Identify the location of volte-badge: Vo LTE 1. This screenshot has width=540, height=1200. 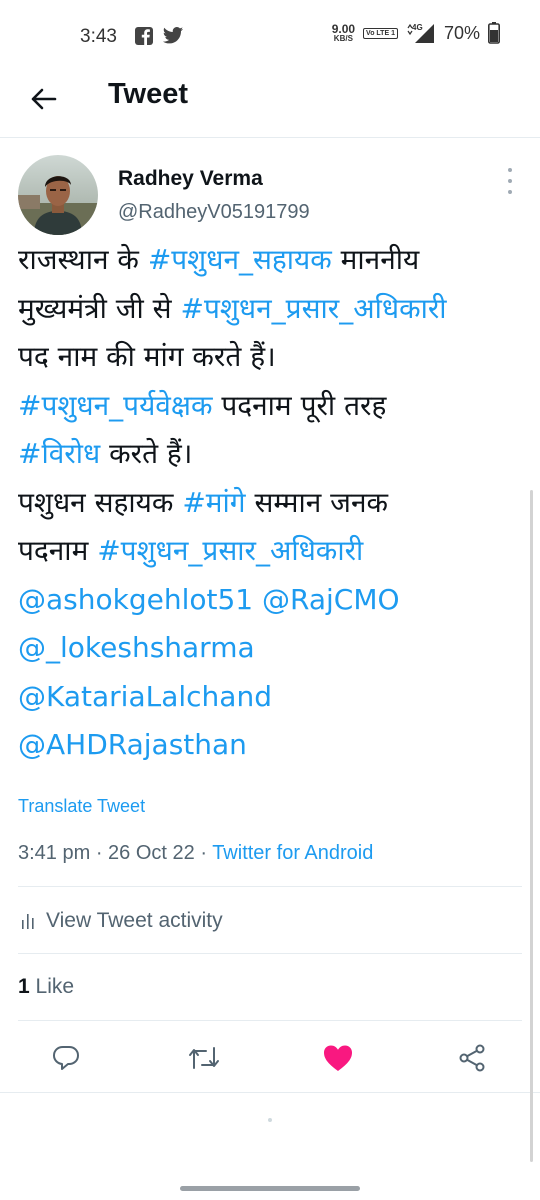
(380, 33).